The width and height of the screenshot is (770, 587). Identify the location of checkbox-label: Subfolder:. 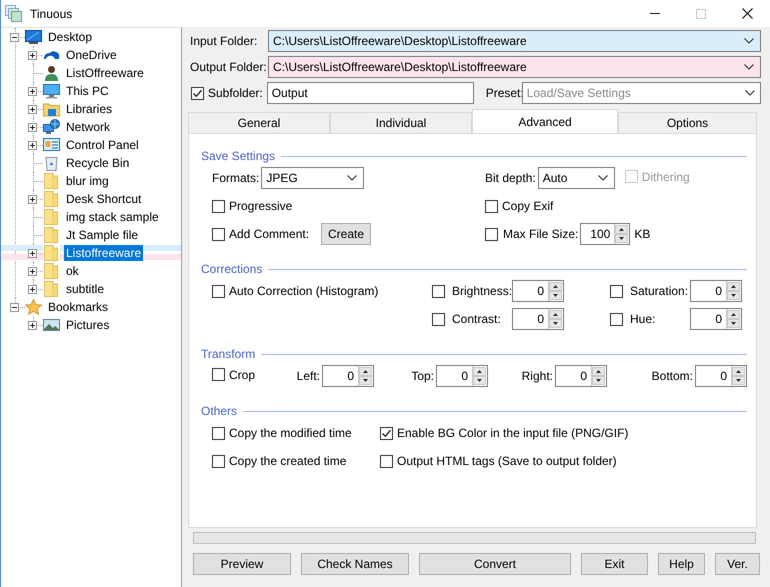
(235, 93).